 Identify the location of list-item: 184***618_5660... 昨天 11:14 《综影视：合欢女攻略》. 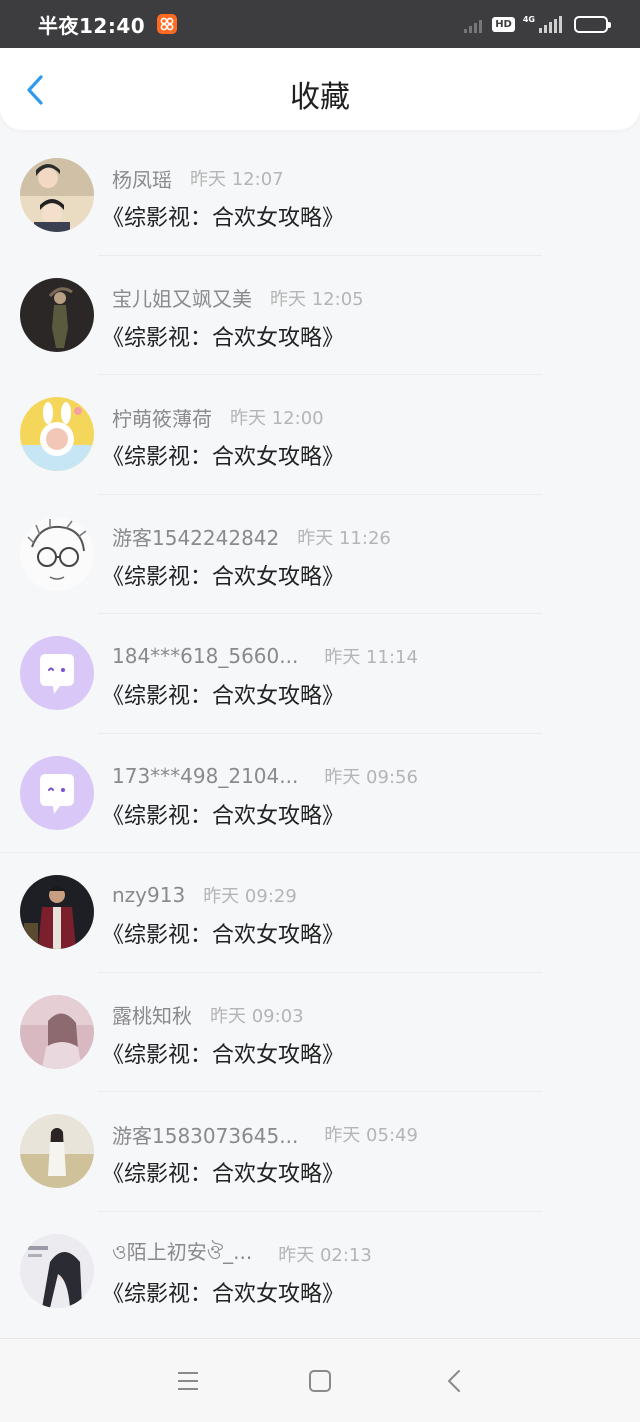
(320, 674).